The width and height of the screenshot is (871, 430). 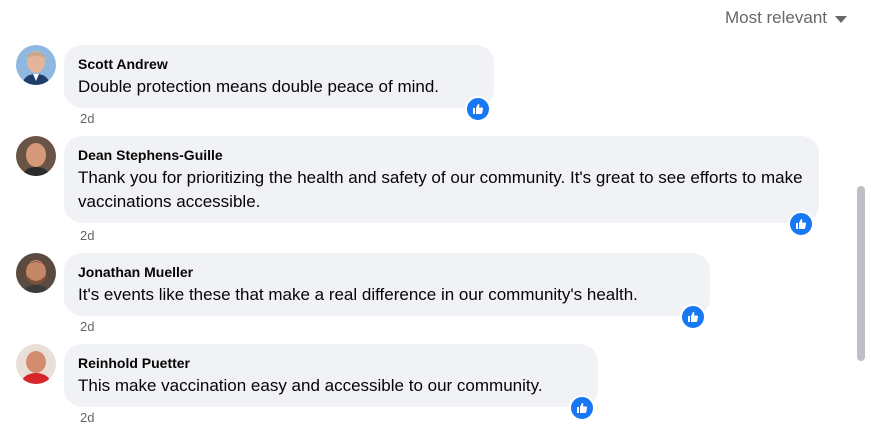 What do you see at coordinates (387, 272) in the screenshot?
I see `comment-author: Jonathan Mueller` at bounding box center [387, 272].